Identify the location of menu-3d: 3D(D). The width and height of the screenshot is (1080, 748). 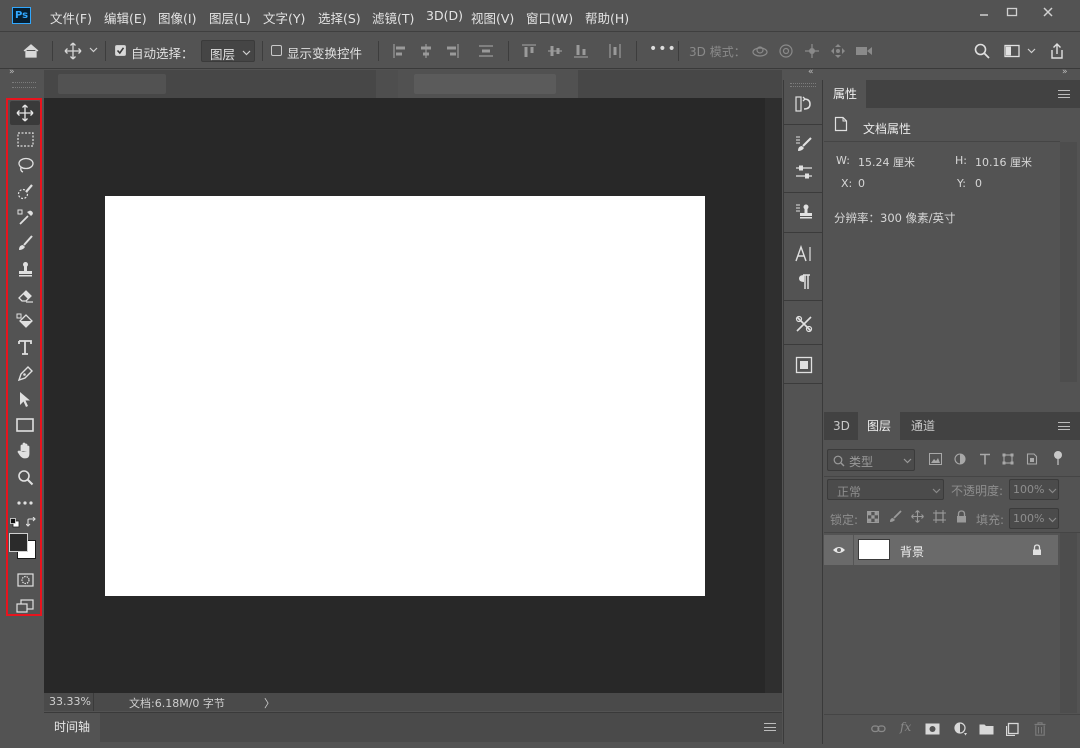
(444, 15).